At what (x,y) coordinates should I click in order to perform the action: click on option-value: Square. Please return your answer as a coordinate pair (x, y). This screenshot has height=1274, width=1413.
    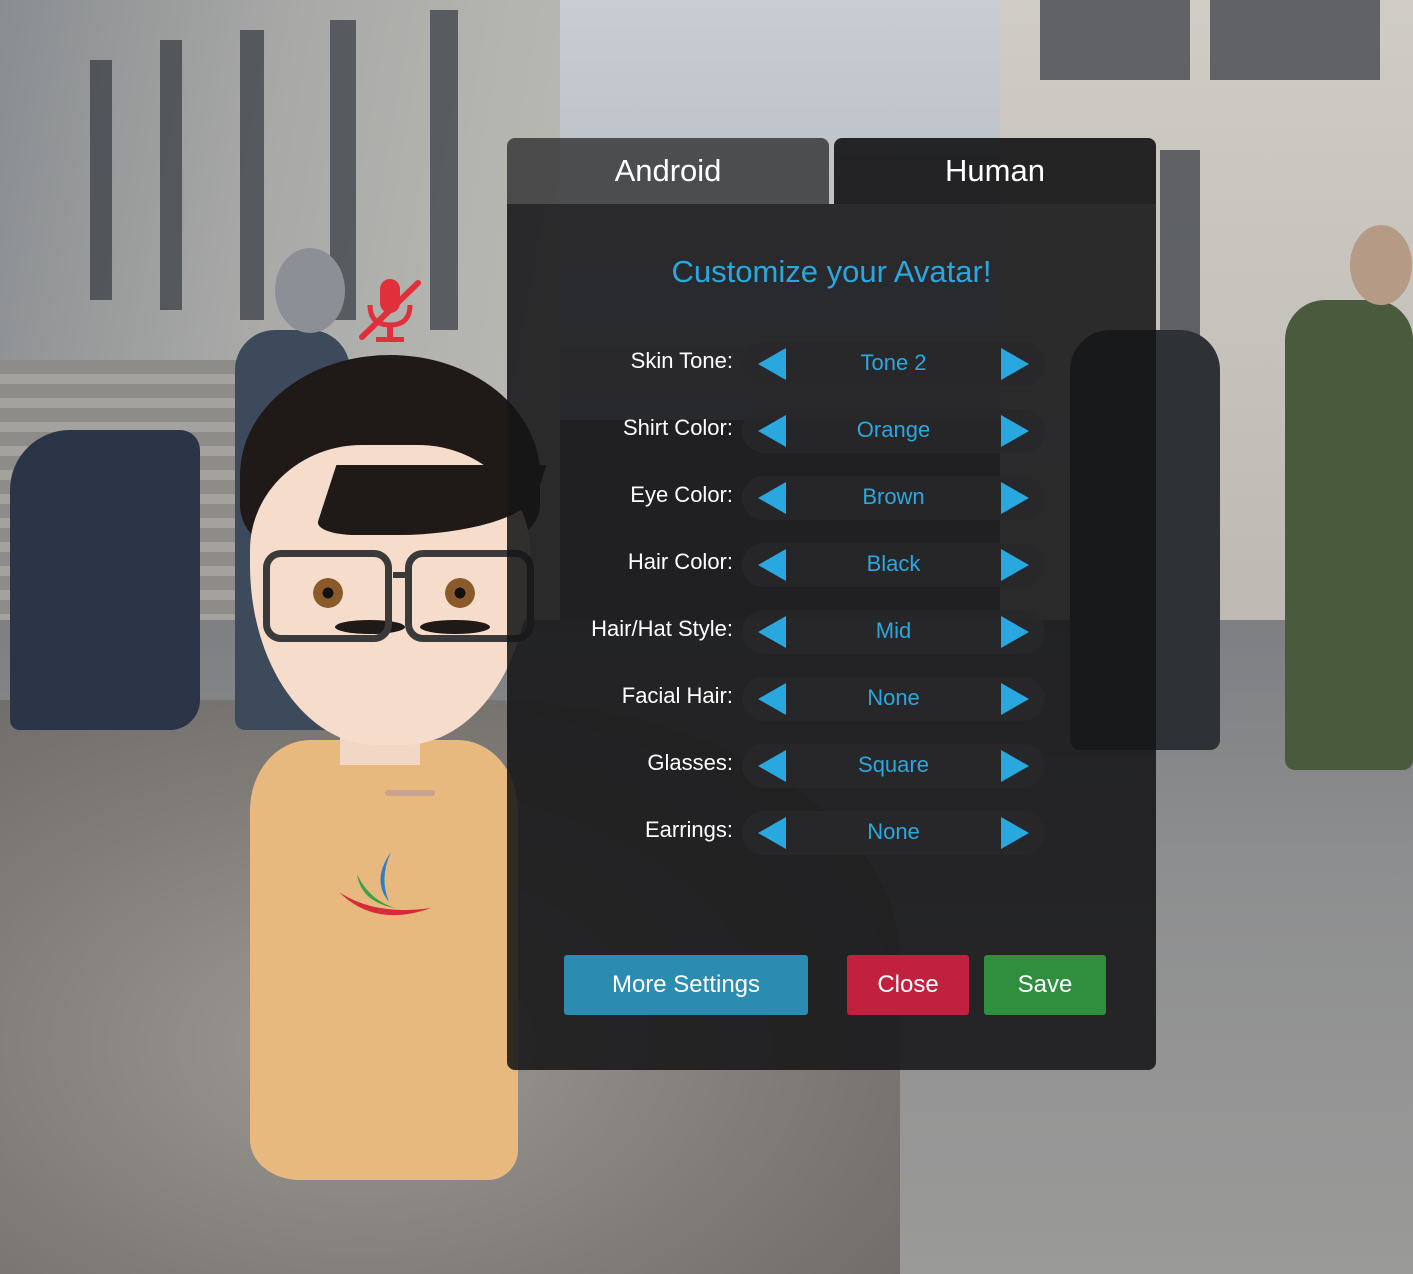
    Looking at the image, I should click on (893, 764).